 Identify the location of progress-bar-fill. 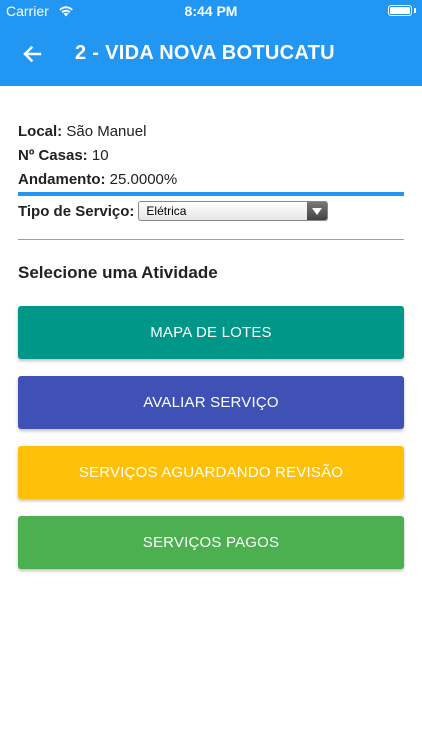
(211, 194).